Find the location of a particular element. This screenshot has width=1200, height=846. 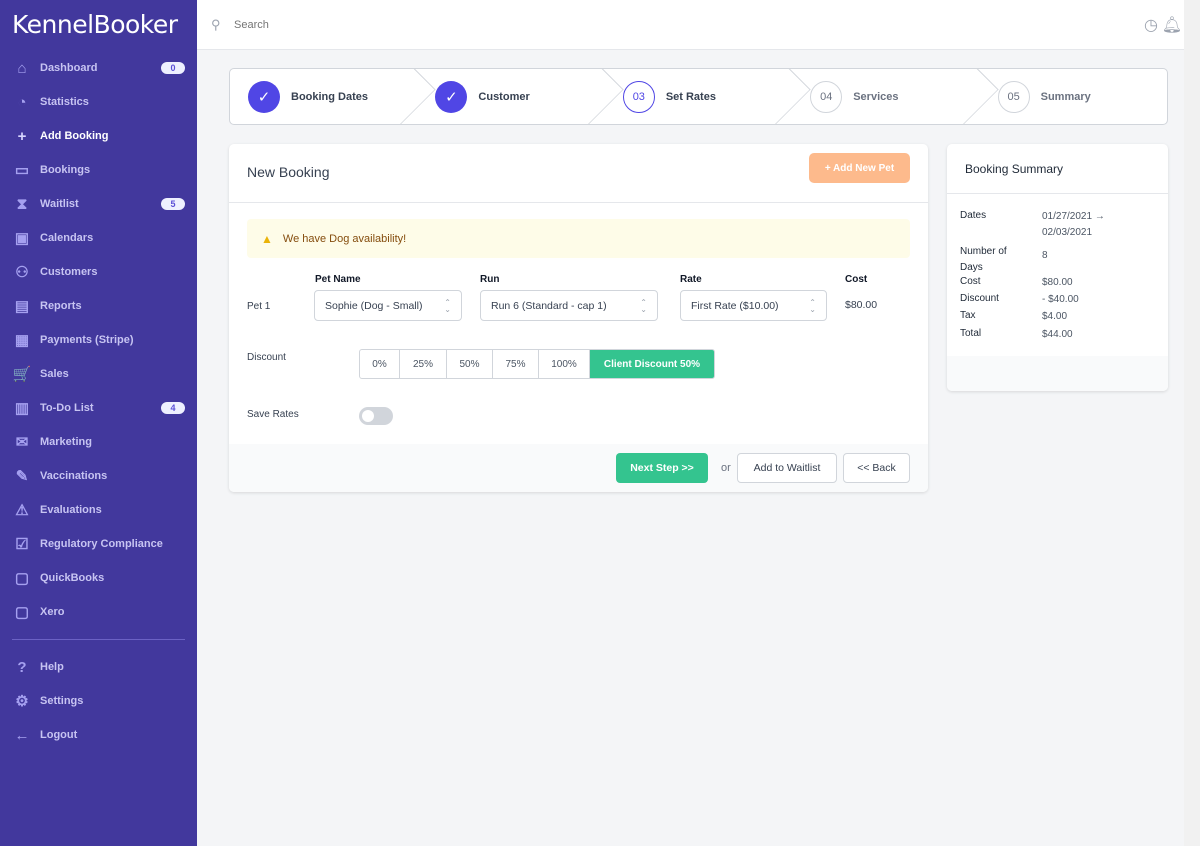

run-select: Run 6 (Standard - cap 1) ⌃ ⌄ is located at coordinates (569, 305).